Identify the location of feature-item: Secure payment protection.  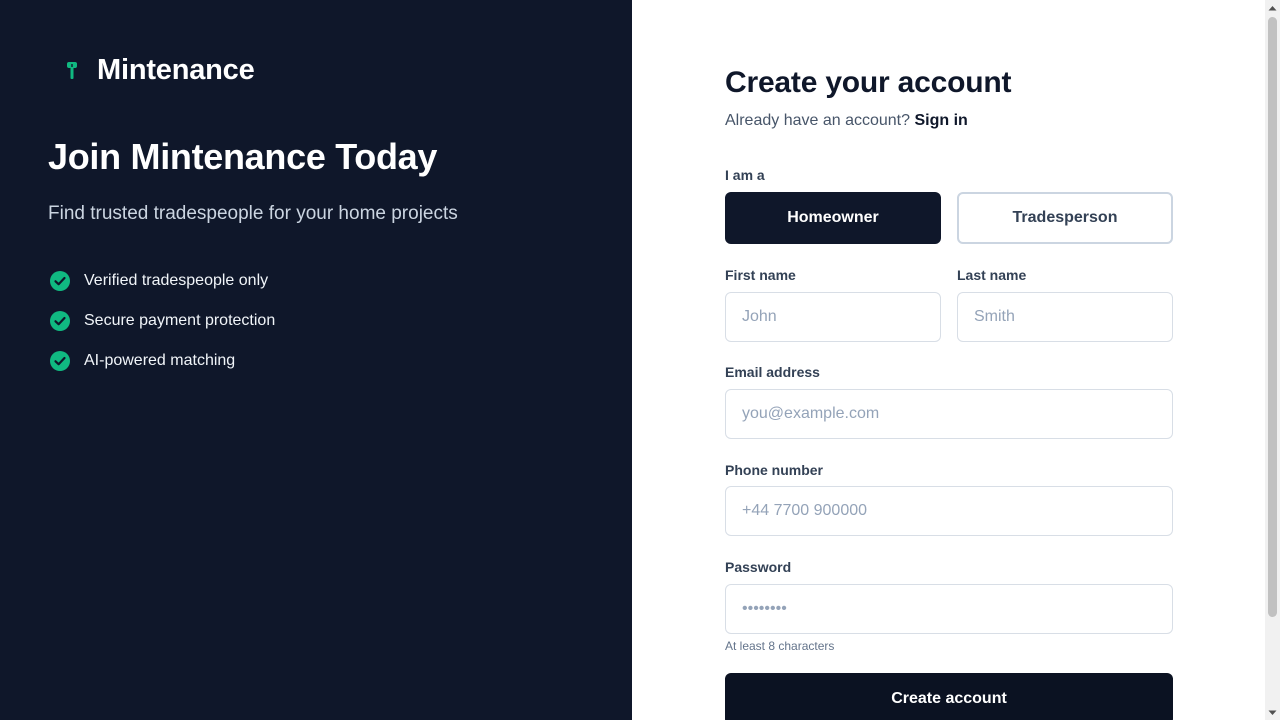
(162, 321).